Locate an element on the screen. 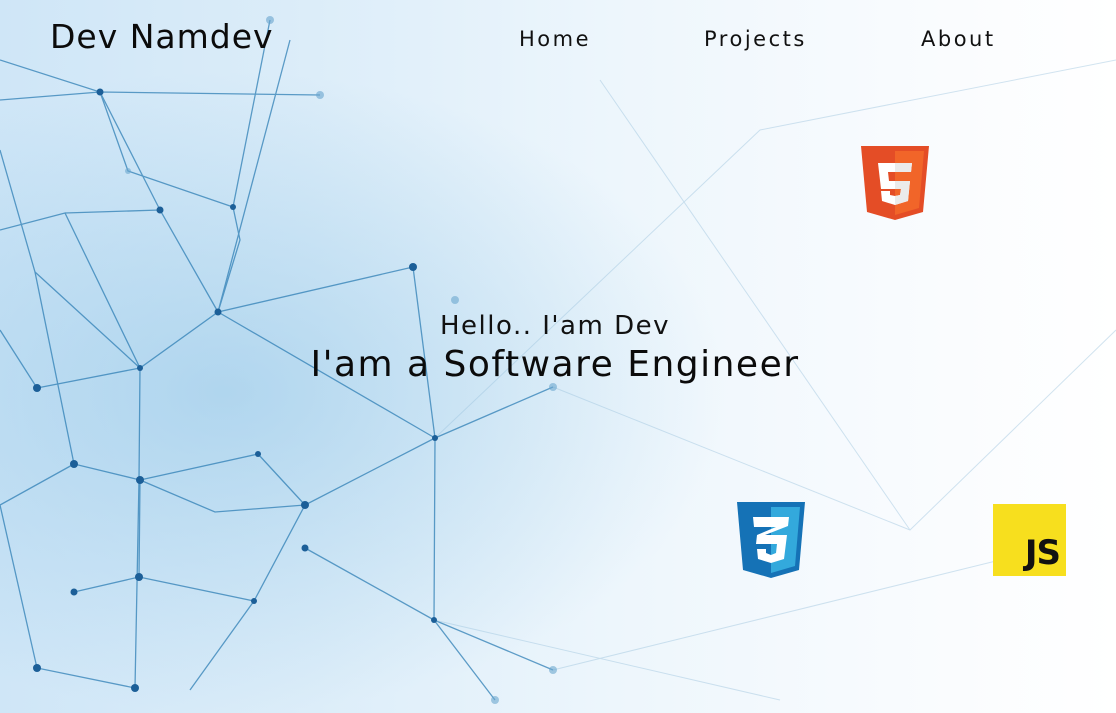 Image resolution: width=1116 pixels, height=713 pixels. nav-link-home: Home is located at coordinates (555, 39).